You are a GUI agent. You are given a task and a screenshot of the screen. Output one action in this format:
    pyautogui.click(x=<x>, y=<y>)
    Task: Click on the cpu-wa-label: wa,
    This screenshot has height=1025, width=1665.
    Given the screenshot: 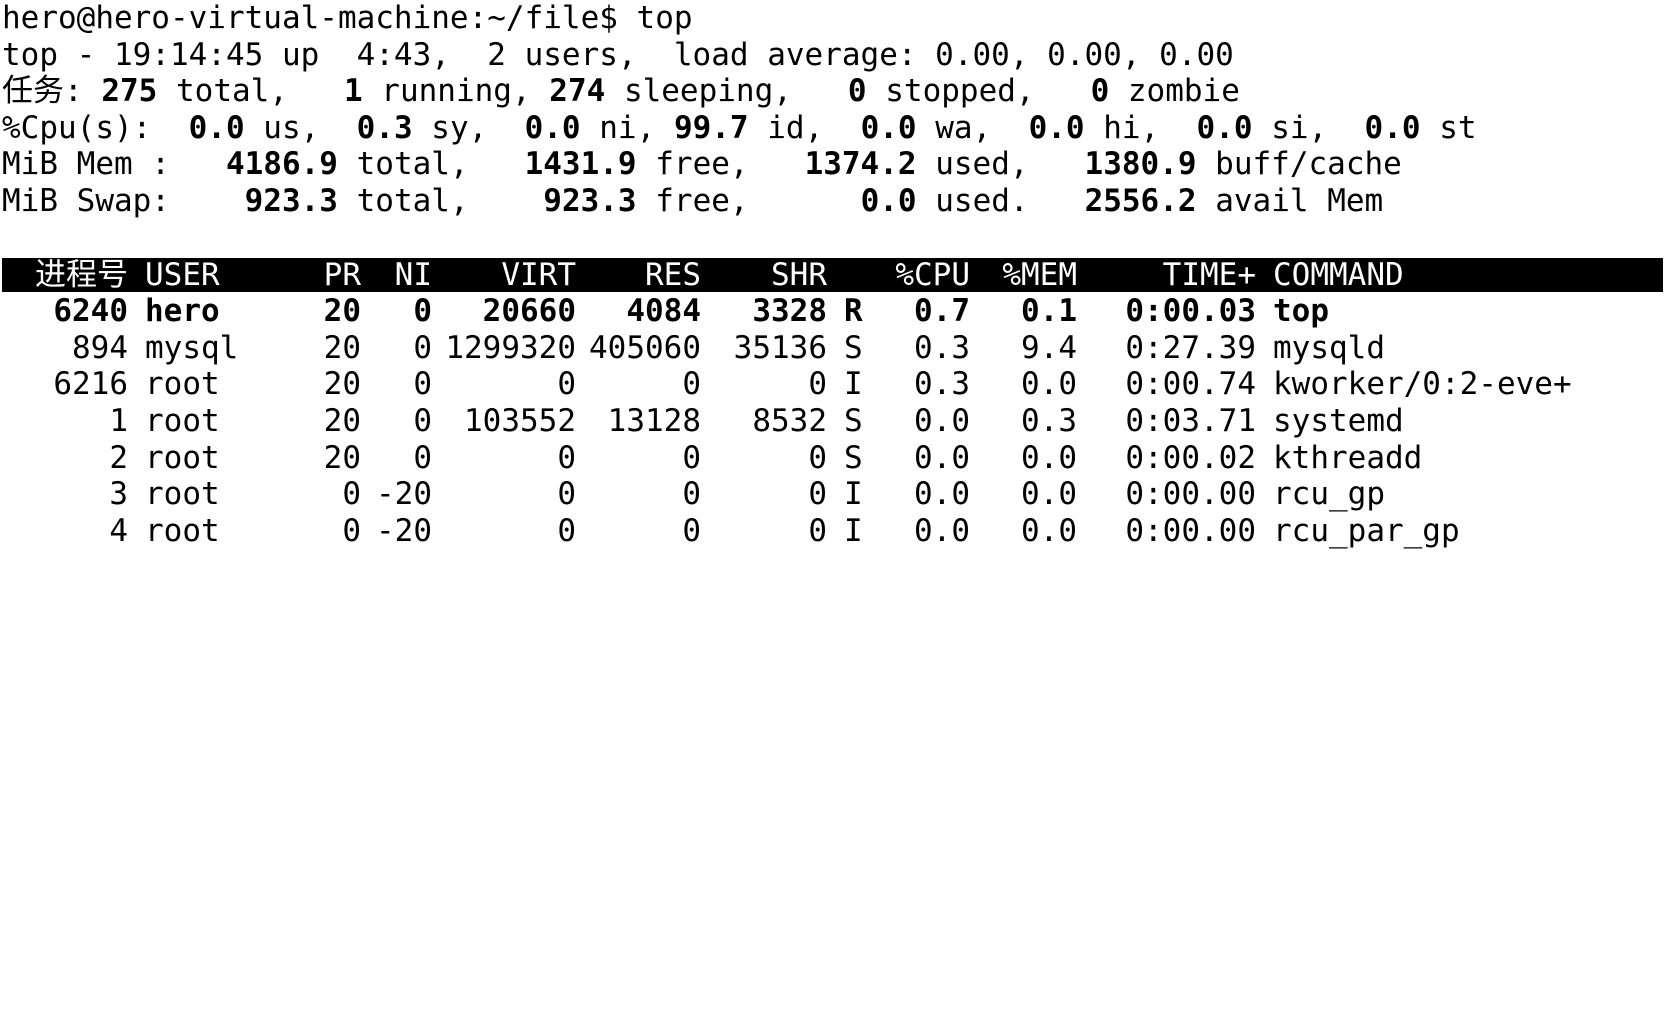 What is the action you would take?
    pyautogui.click(x=972, y=127)
    